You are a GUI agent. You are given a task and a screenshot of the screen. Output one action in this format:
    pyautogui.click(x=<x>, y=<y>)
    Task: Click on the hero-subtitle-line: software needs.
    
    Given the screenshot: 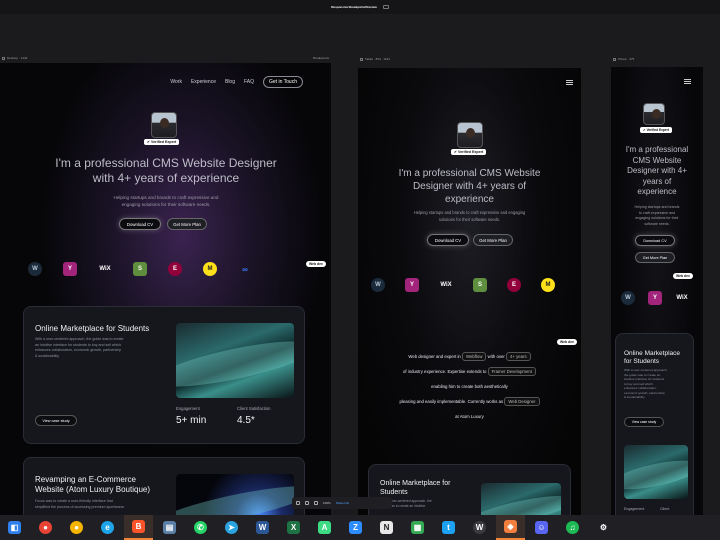 What is the action you would take?
    pyautogui.click(x=657, y=223)
    